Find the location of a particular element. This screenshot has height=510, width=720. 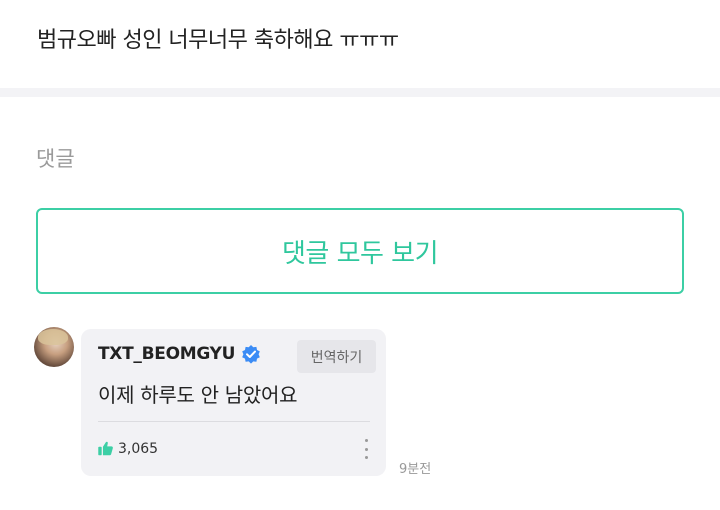

comment-author-name: TXT_BEOMGYU is located at coordinates (167, 354).